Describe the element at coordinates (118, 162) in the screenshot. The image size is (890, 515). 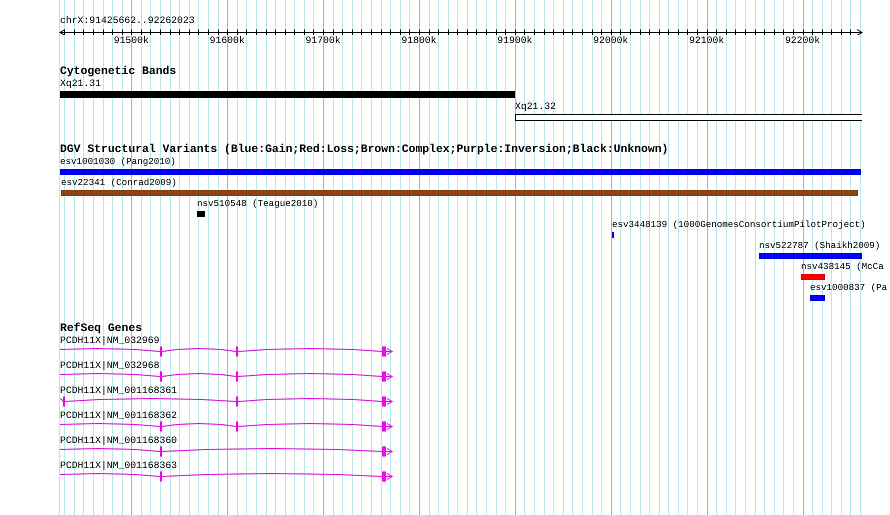
I see `feature-label: esv1001030 (Pang2010)` at that location.